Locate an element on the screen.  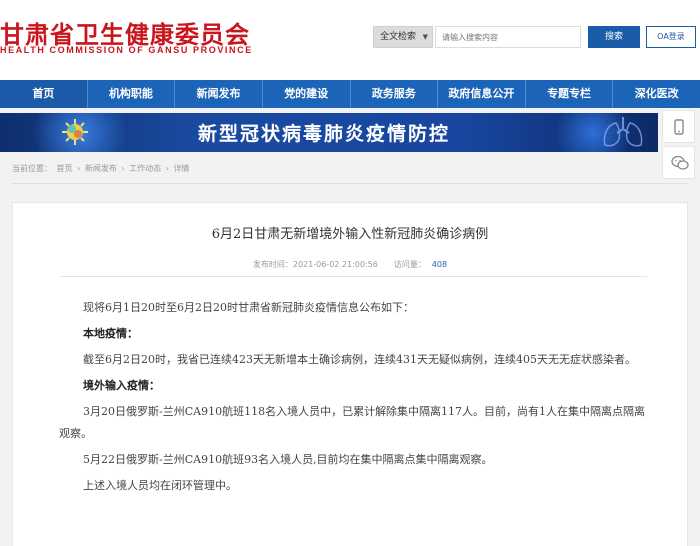
nav-item-disclosure: 政府信息公开 is located at coordinates (482, 94).